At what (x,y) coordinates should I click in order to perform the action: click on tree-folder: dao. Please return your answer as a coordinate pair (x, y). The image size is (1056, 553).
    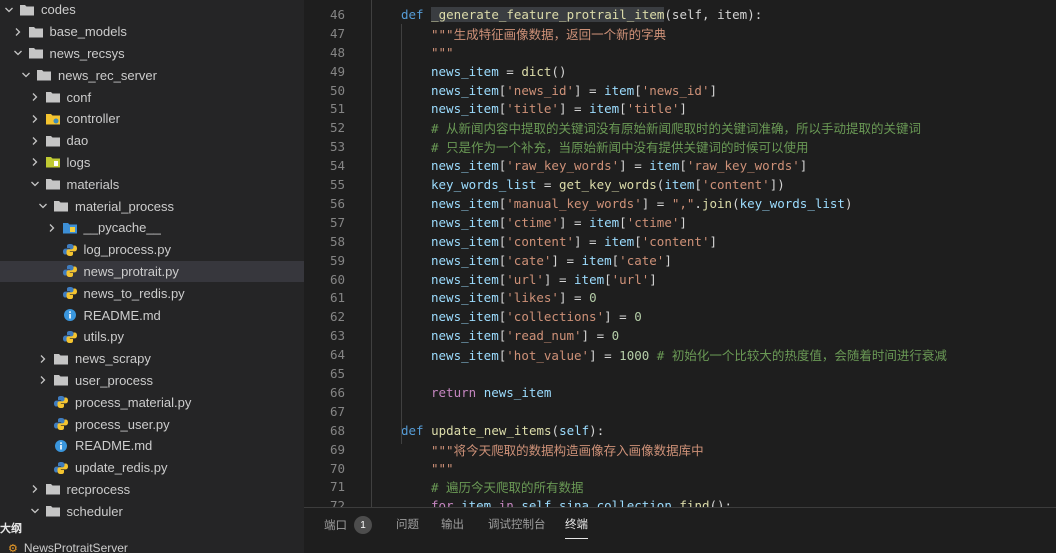
    Looking at the image, I should click on (152, 141).